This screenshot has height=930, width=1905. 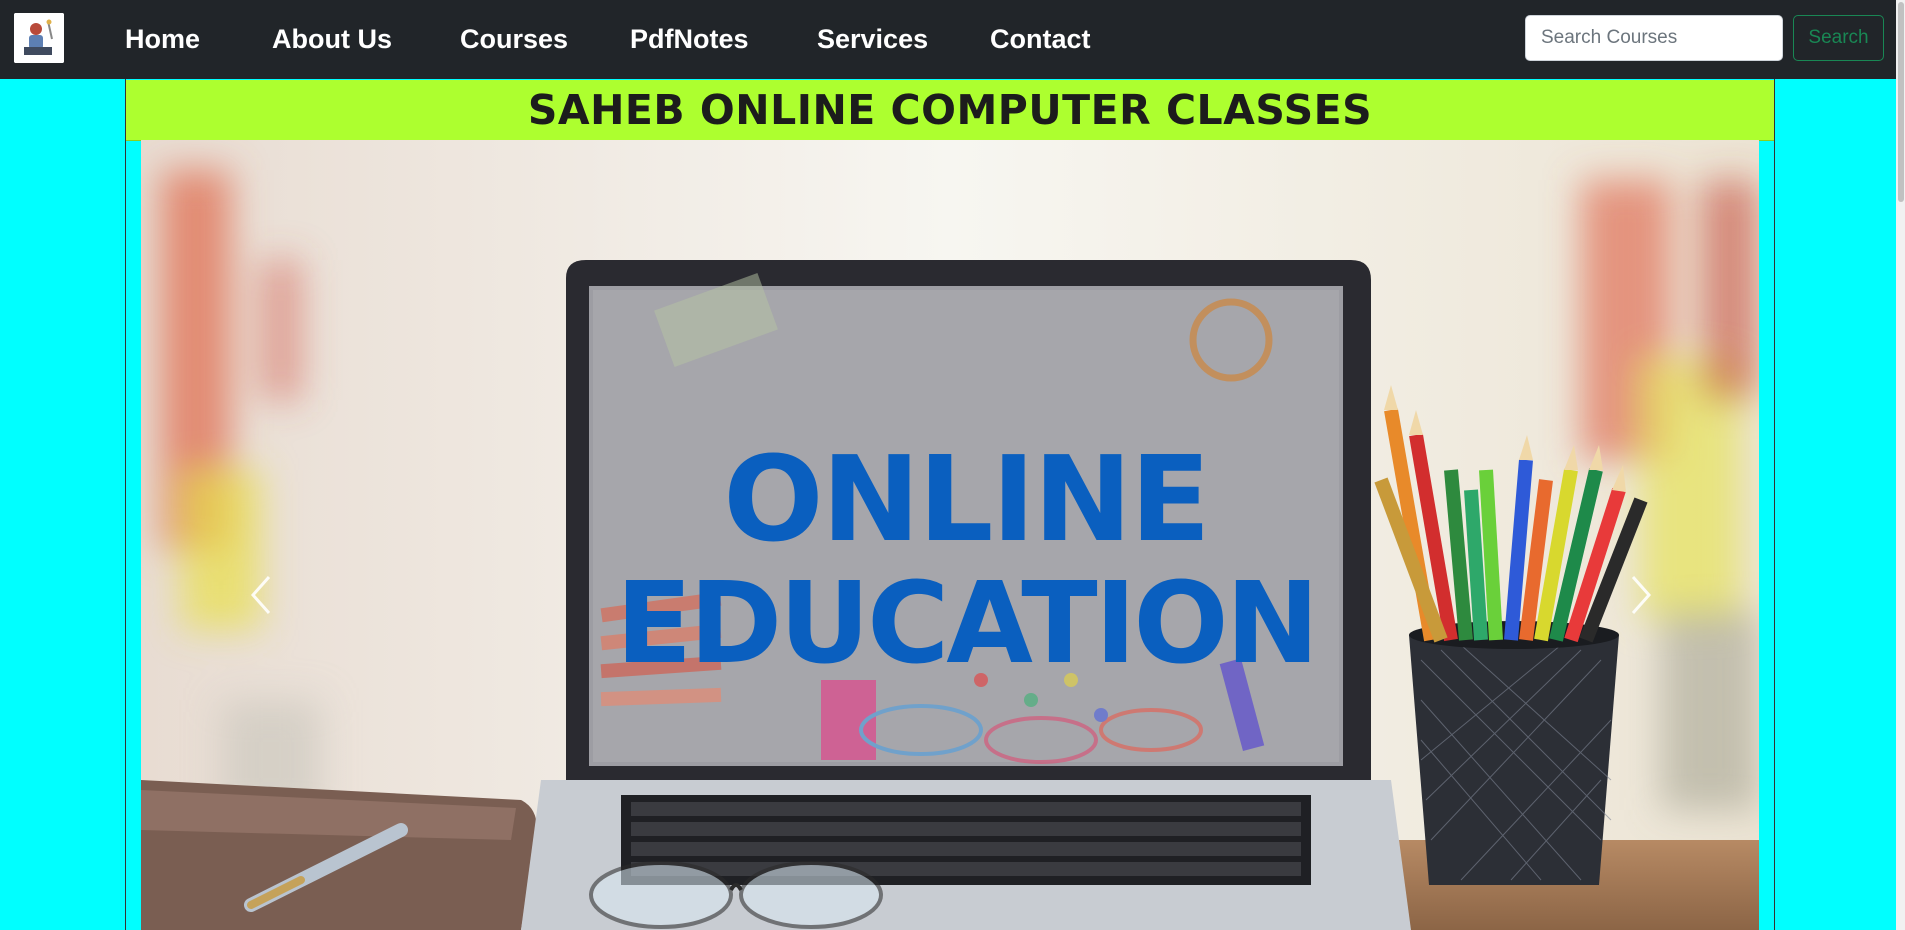 I want to click on chevron-left-icon, so click(x=260, y=595).